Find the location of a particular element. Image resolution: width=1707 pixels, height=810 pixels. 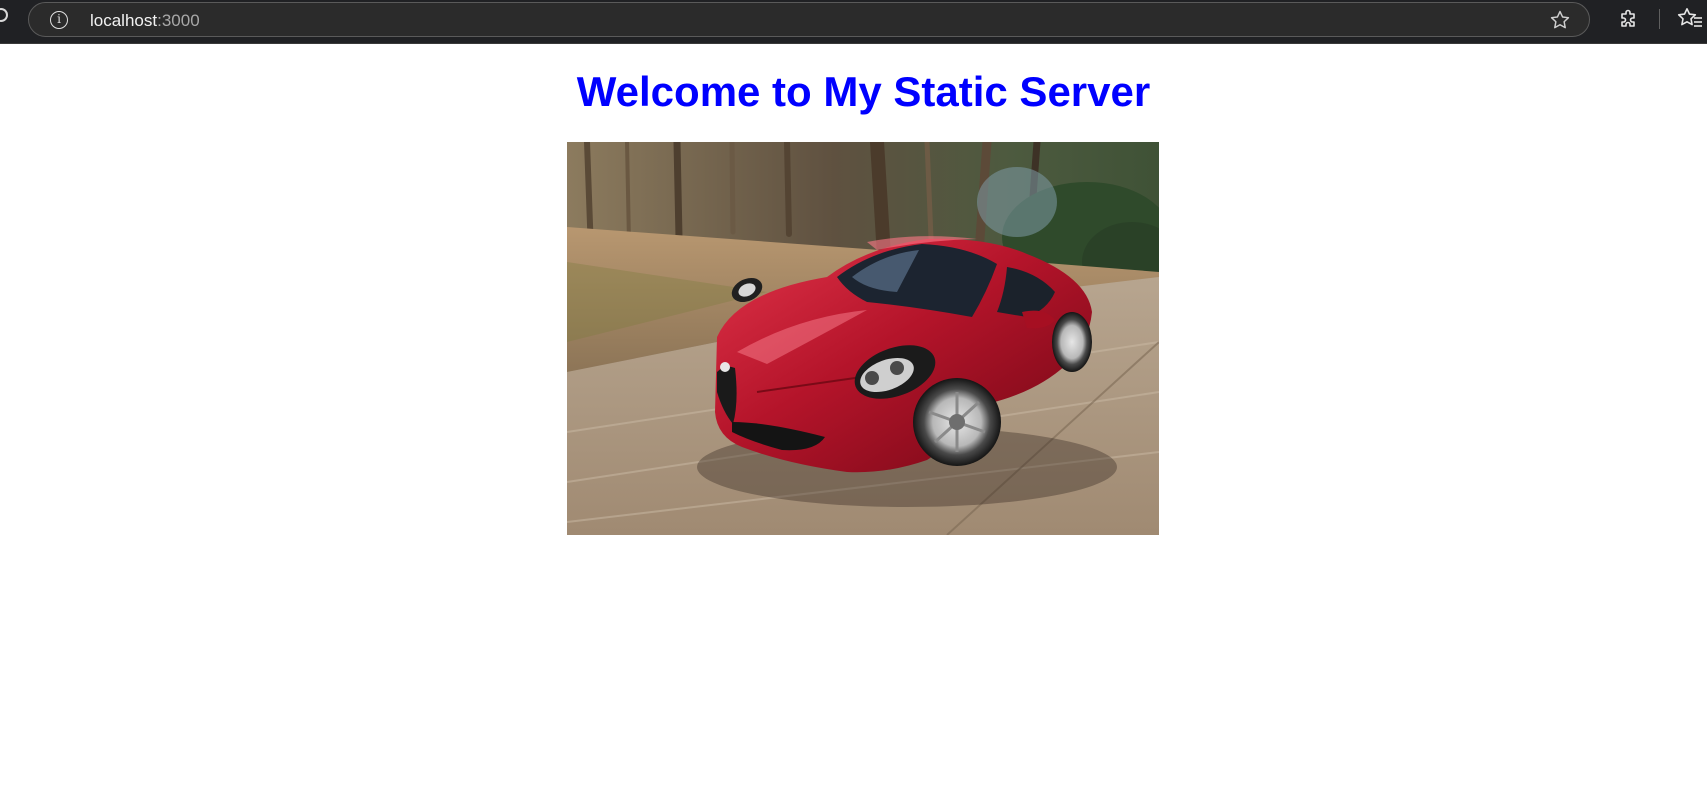

reload-icon is located at coordinates (4, 15).